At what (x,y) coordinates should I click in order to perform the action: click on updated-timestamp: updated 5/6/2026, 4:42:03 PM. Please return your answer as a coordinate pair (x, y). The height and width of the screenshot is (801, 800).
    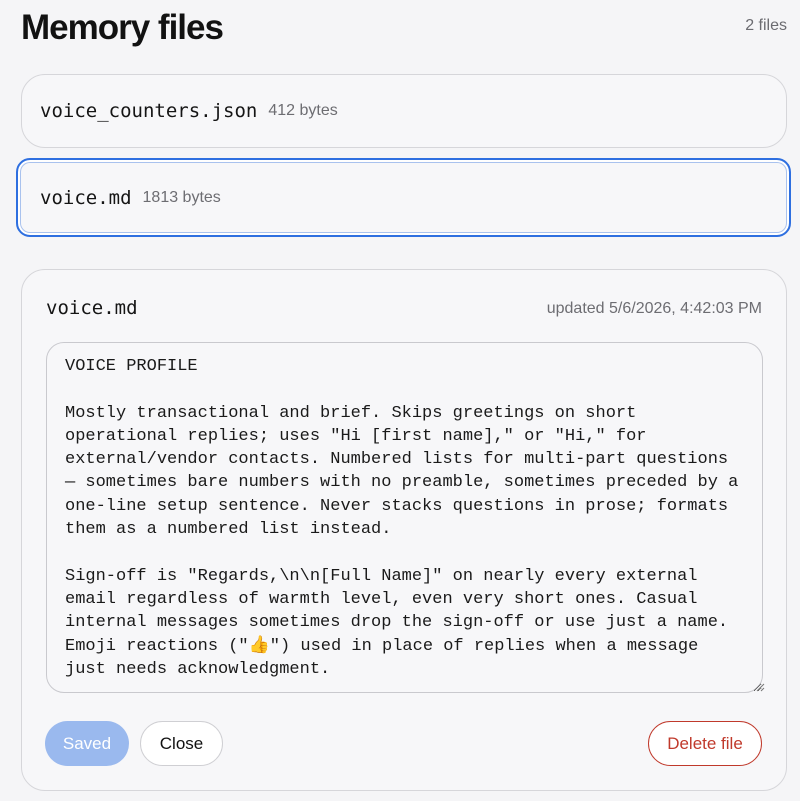
    Looking at the image, I should click on (654, 308).